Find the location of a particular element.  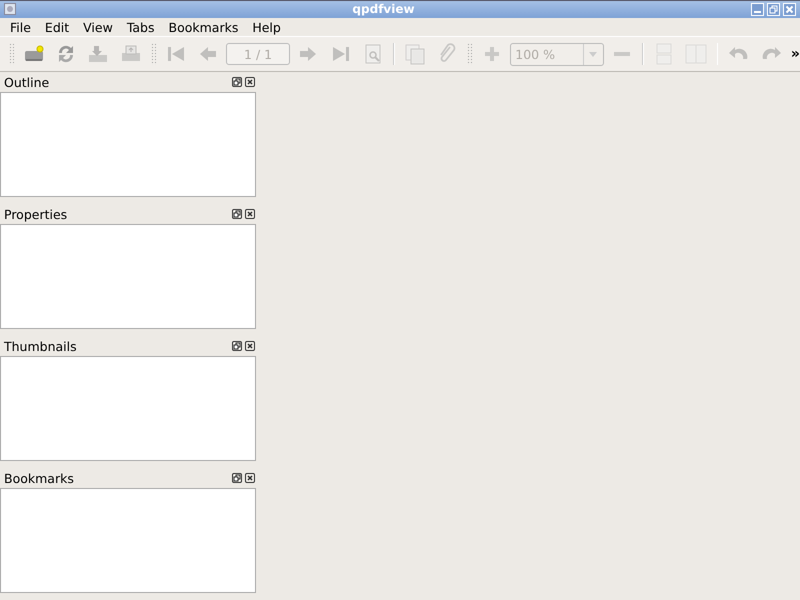

dock-title: Thumbnails is located at coordinates (41, 346).